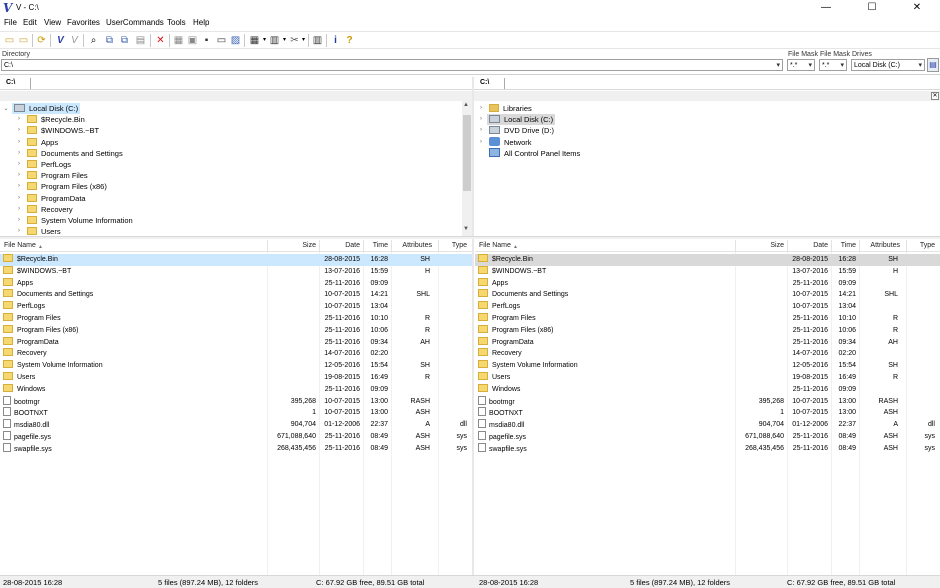 The width and height of the screenshot is (940, 588). Describe the element at coordinates (467, 153) in the screenshot. I see `scroll-thumb` at that location.